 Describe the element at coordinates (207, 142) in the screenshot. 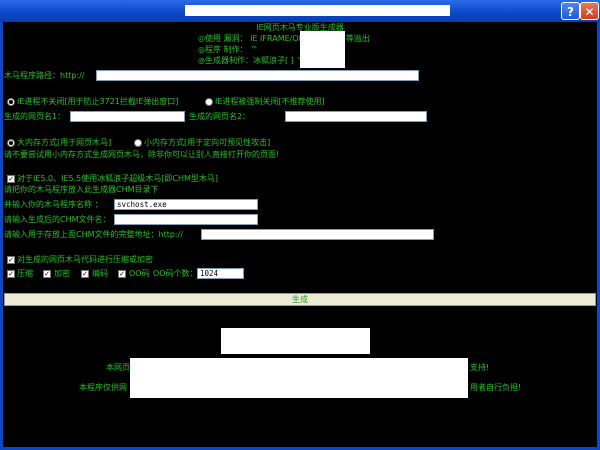

I see `small-memory-label: 小内存方式[用于定向可预见性攻击]` at that location.